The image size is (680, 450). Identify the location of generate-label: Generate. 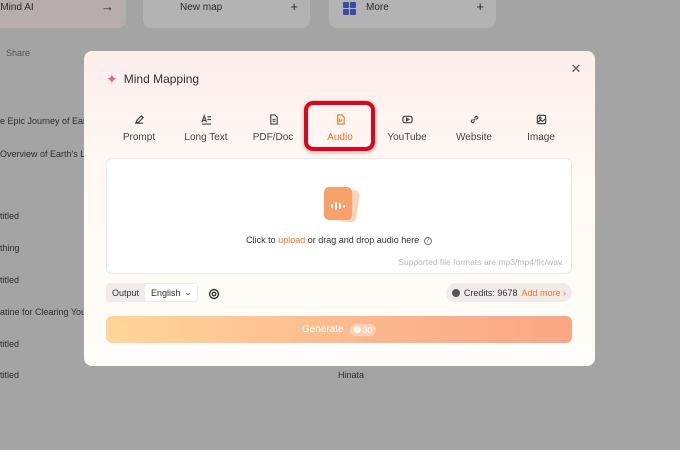
(322, 329).